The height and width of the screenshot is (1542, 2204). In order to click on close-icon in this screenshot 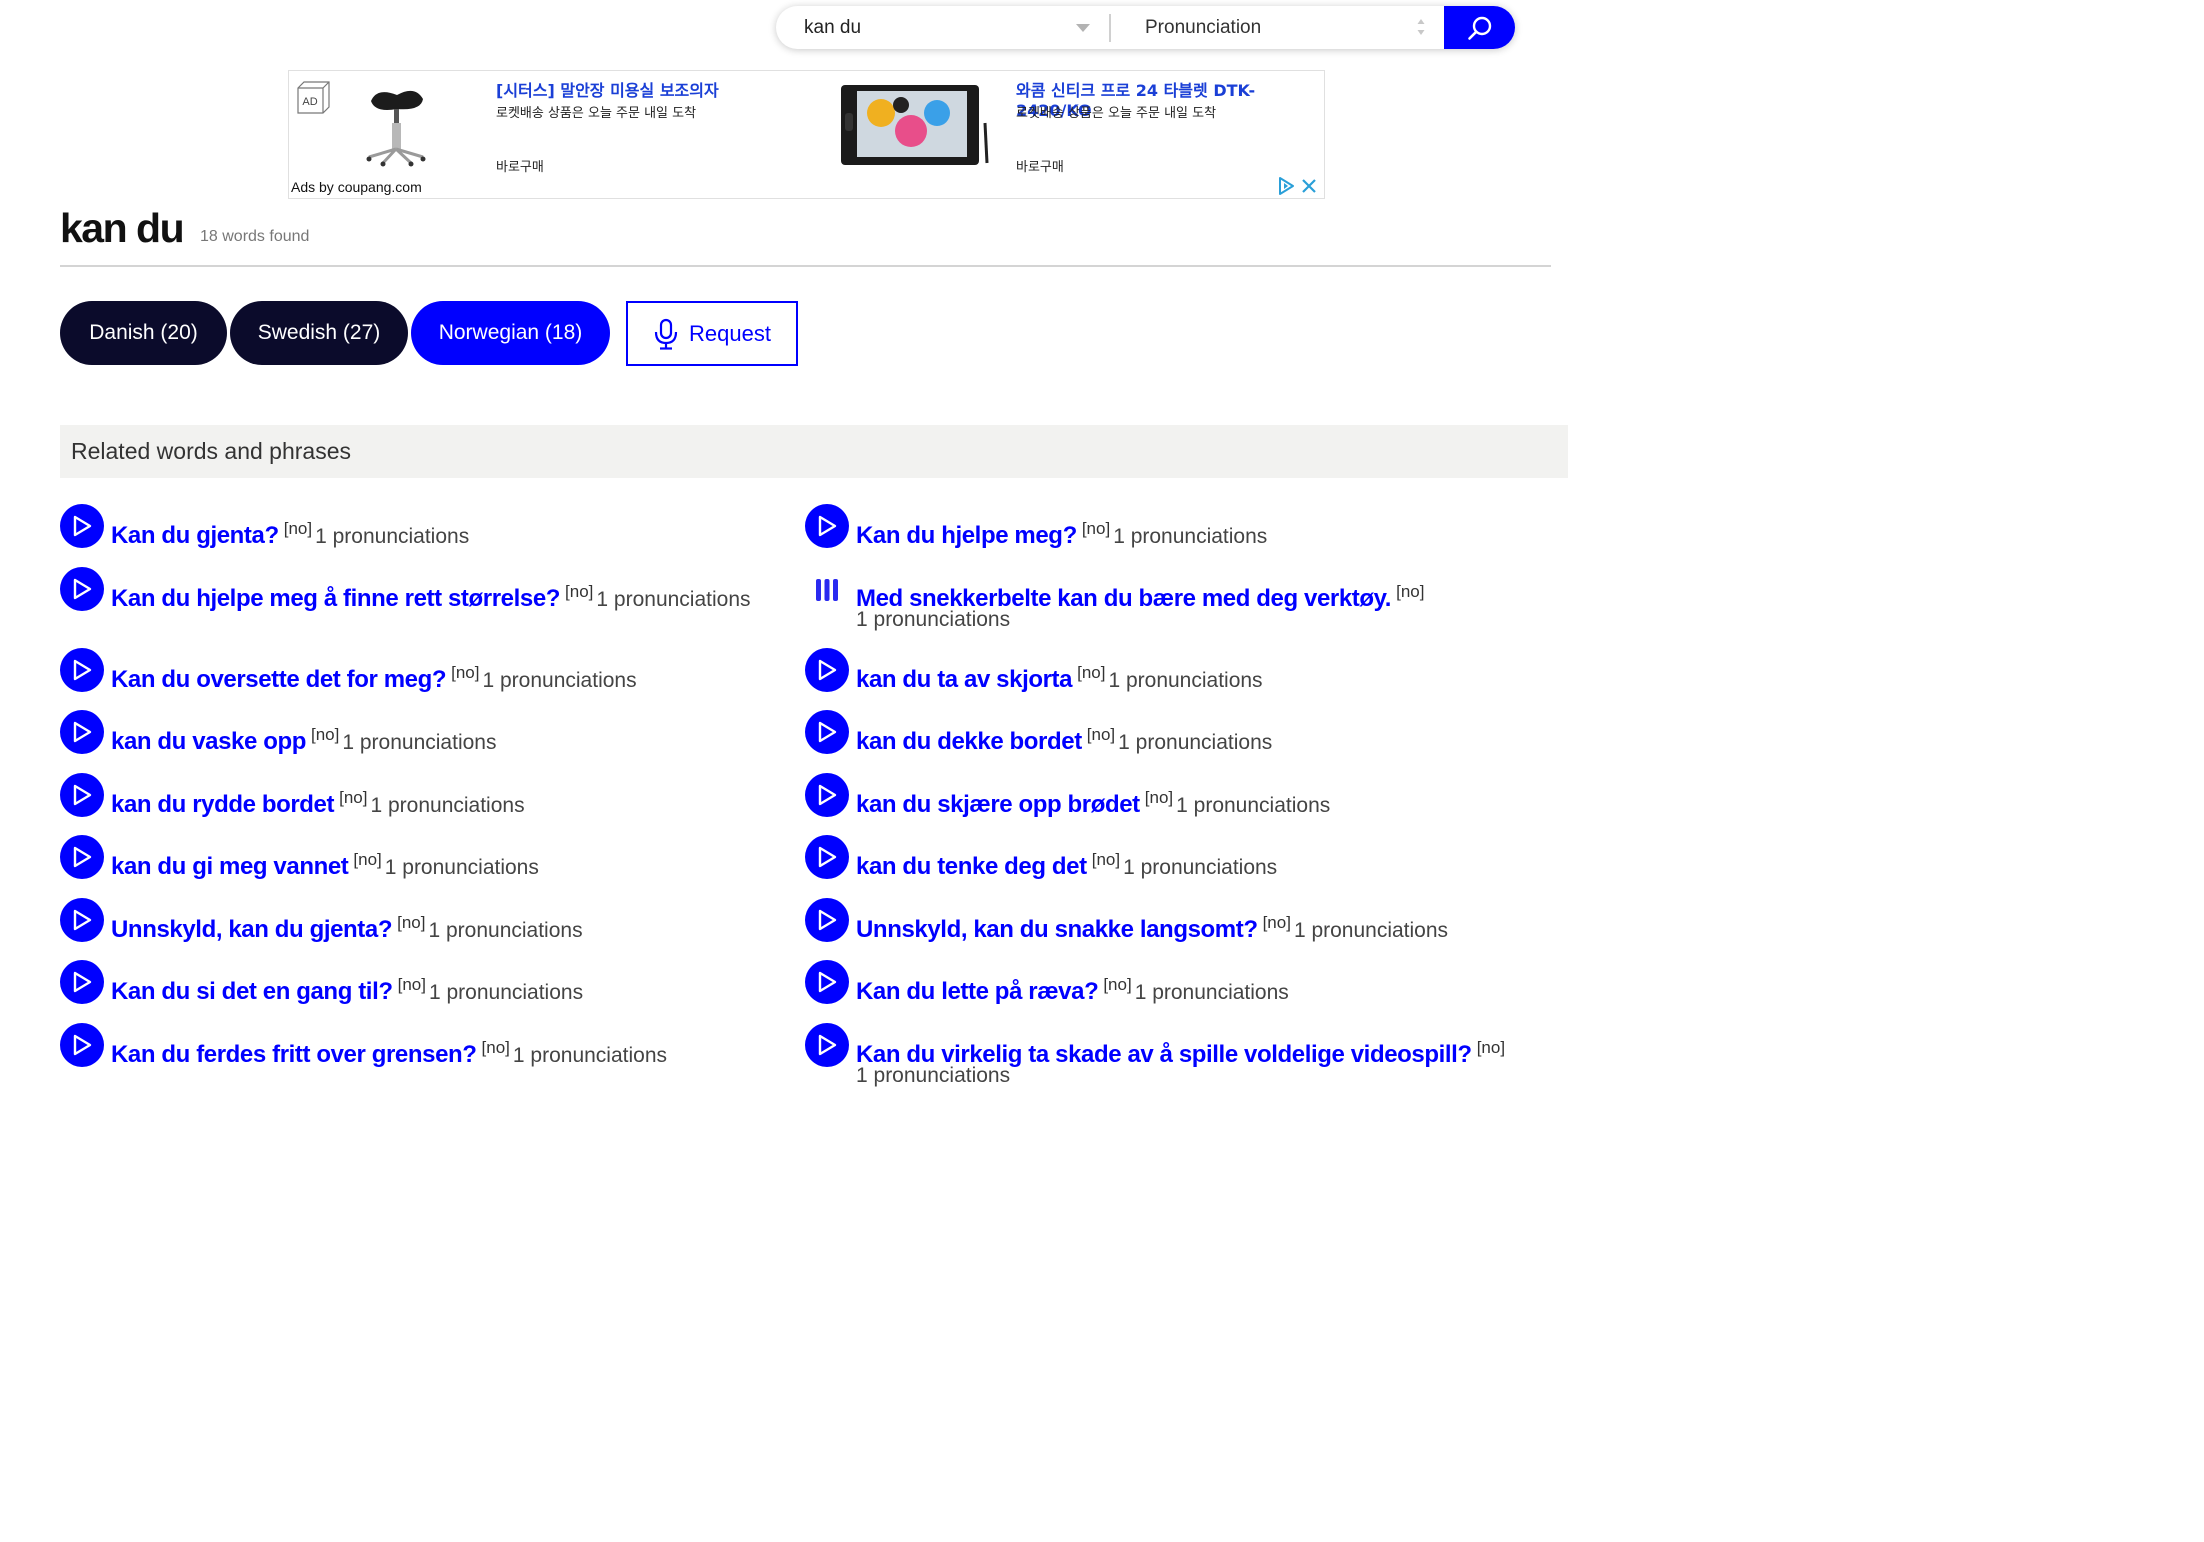, I will do `click(1309, 186)`.